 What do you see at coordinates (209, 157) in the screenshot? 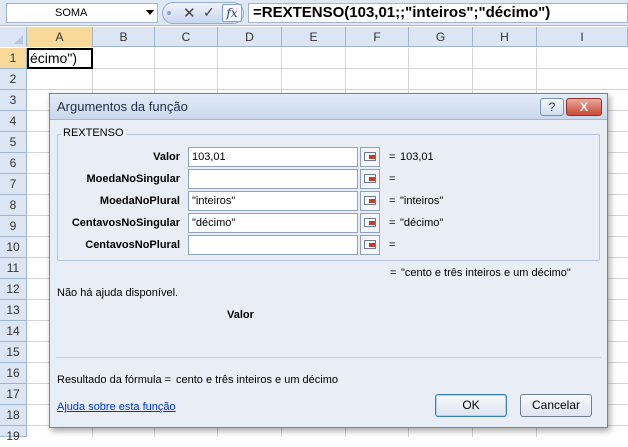
I see `argument-input-value: 103,01` at bounding box center [209, 157].